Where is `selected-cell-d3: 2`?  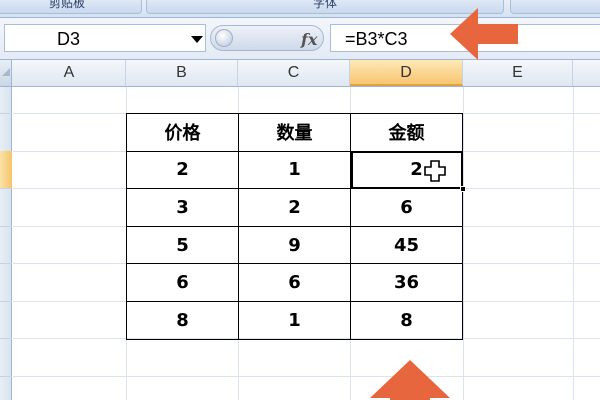
selected-cell-d3: 2 is located at coordinates (408, 171).